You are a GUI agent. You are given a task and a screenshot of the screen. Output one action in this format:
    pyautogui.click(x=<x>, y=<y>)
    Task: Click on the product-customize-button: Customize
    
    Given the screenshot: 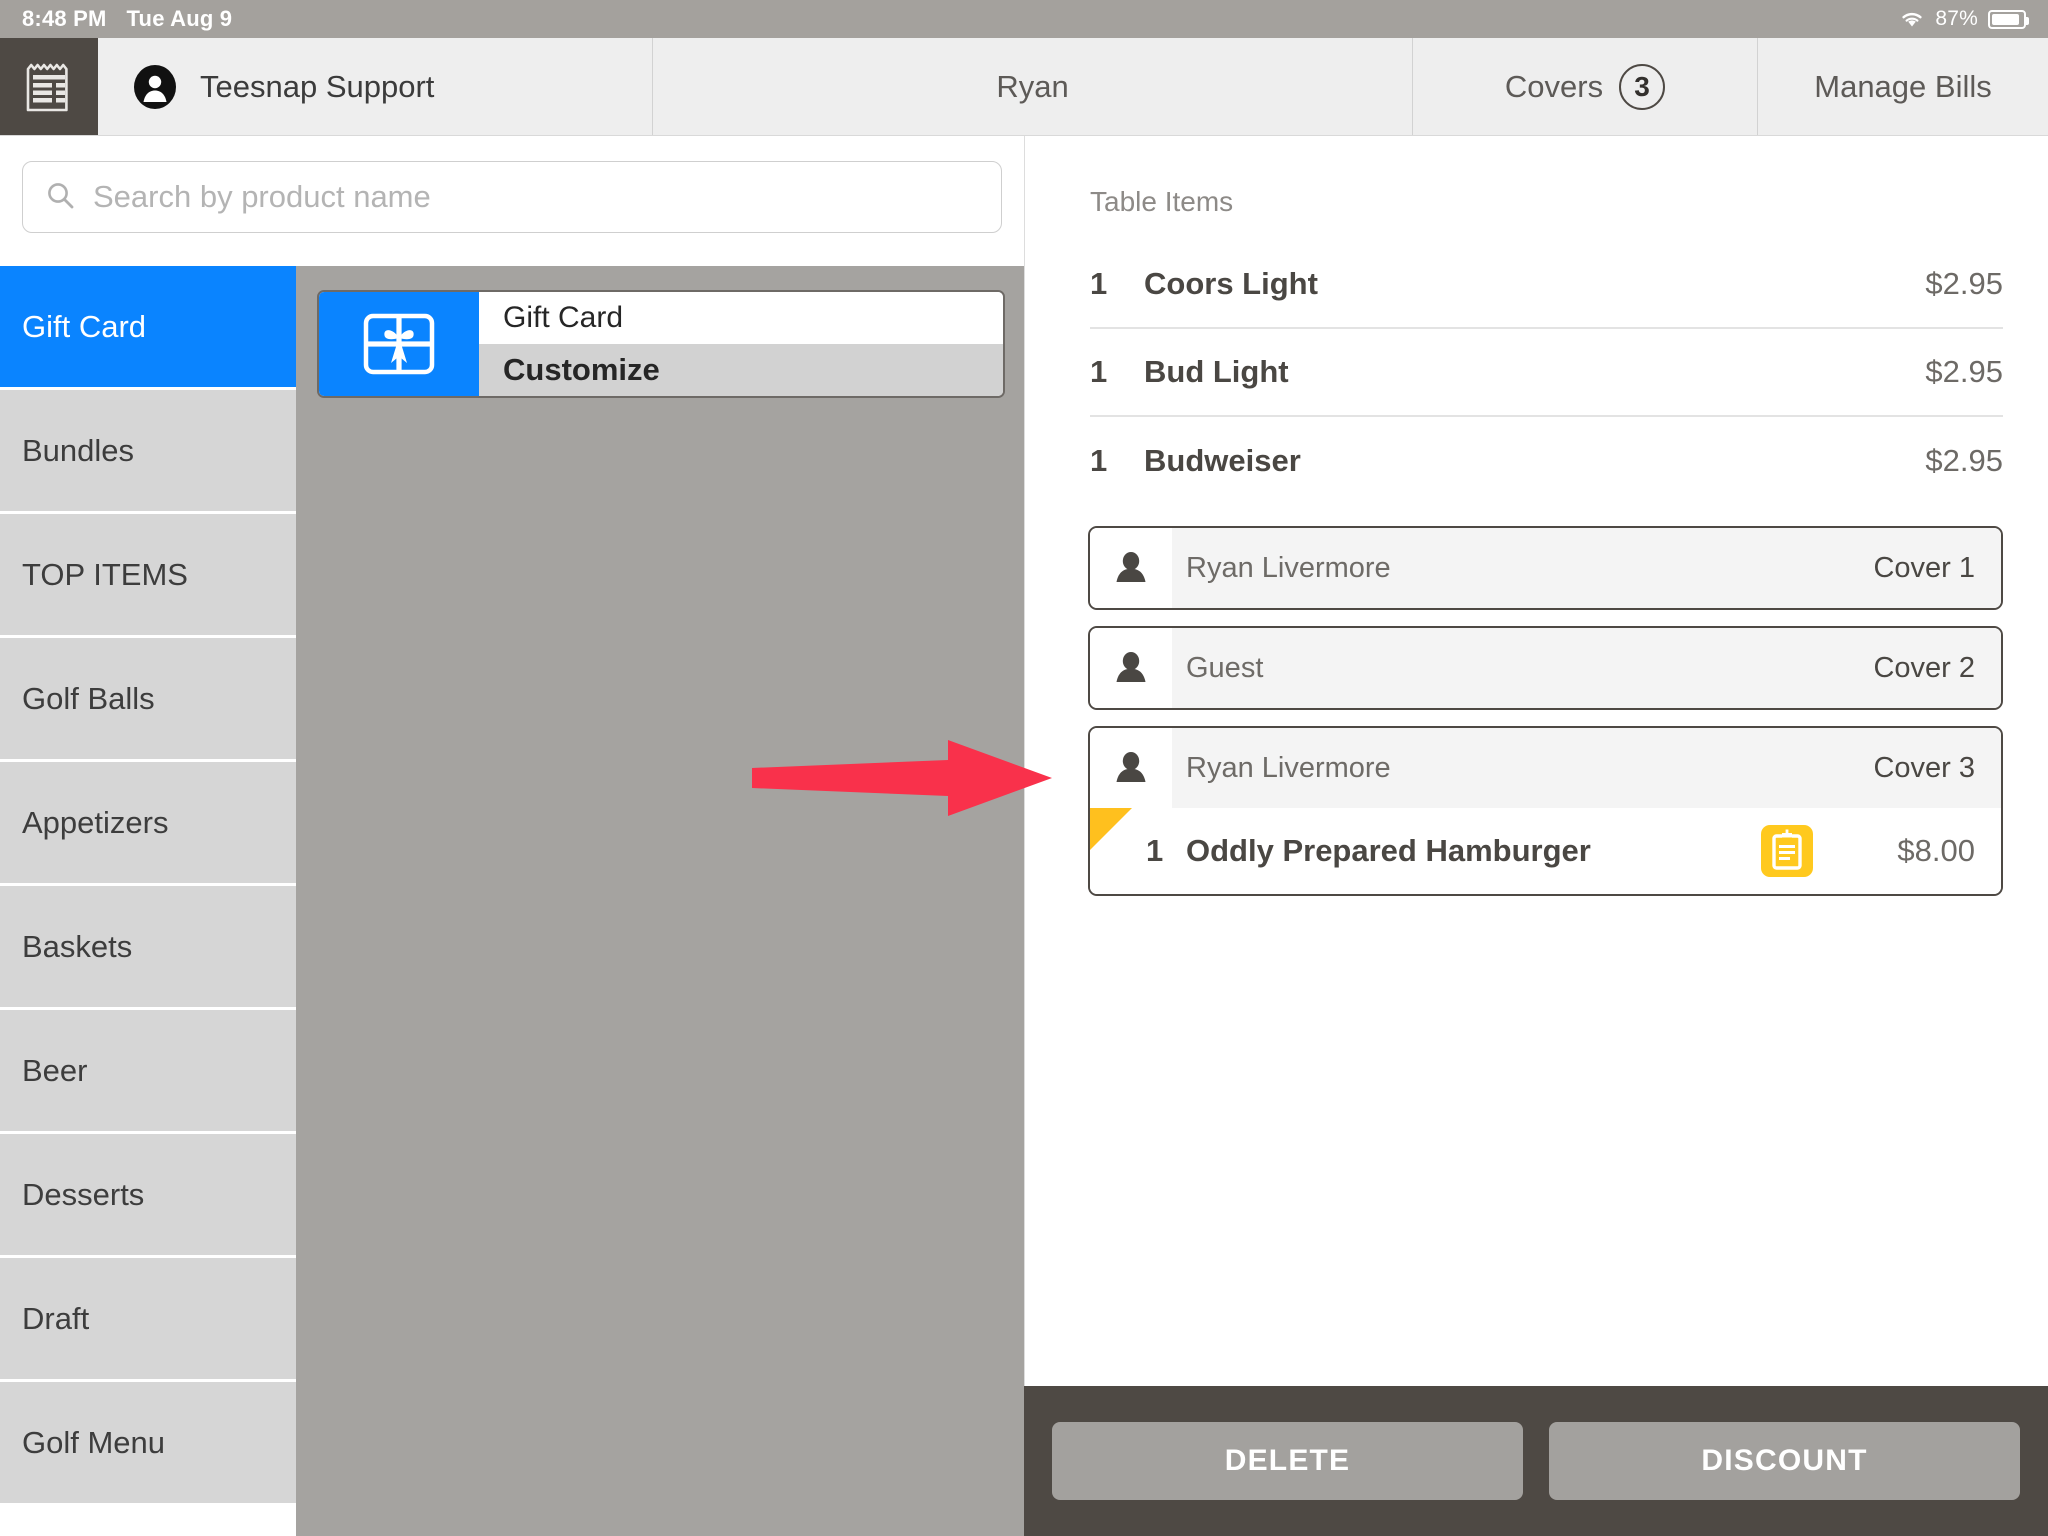 What is the action you would take?
    pyautogui.click(x=741, y=370)
    